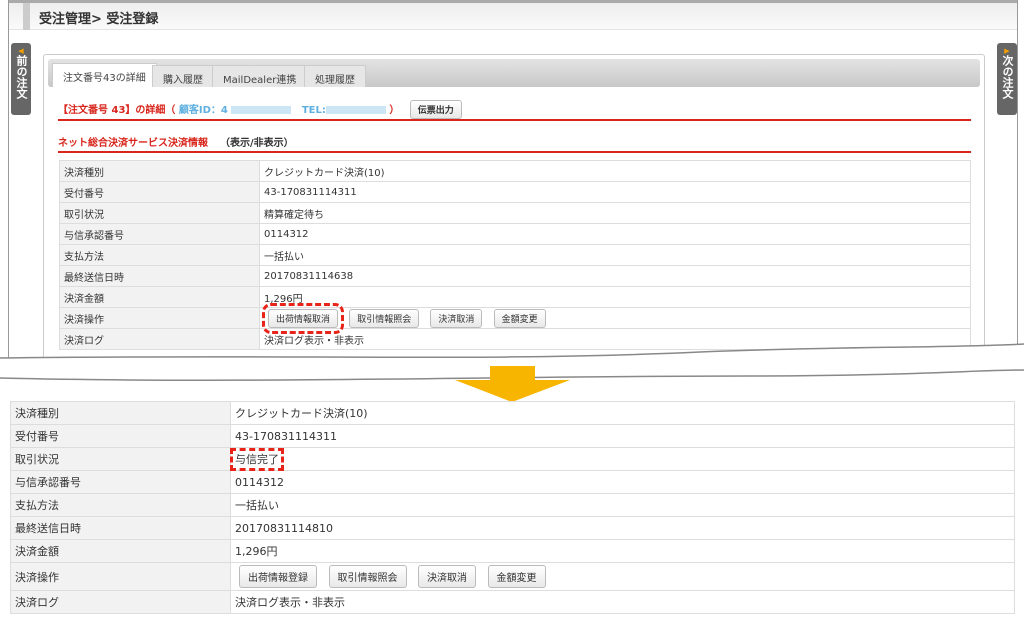  What do you see at coordinates (615, 213) in the screenshot?
I see `value: 精算確定待ち` at bounding box center [615, 213].